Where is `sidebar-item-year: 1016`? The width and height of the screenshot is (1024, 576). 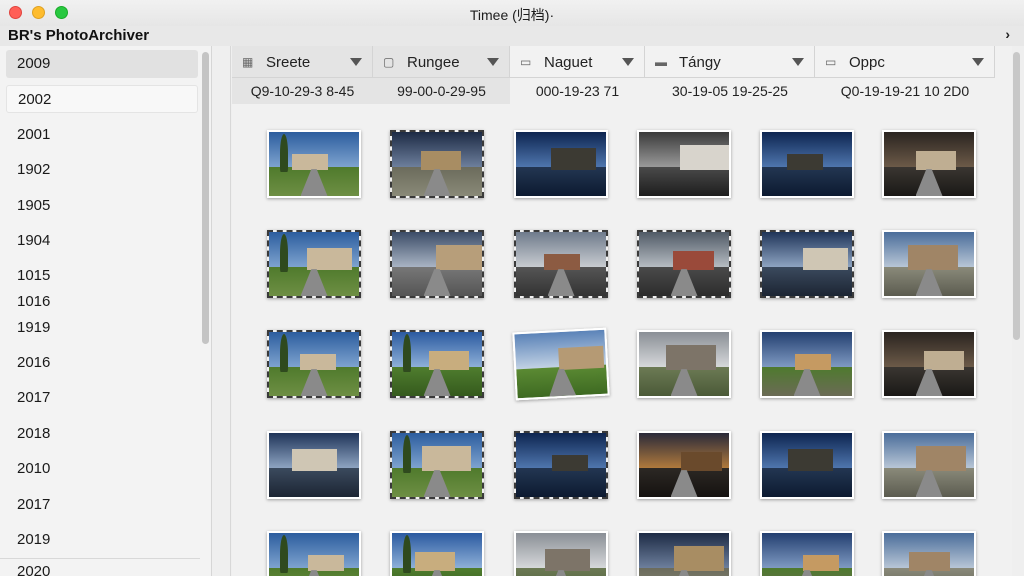
sidebar-item-year: 1016 is located at coordinates (102, 302).